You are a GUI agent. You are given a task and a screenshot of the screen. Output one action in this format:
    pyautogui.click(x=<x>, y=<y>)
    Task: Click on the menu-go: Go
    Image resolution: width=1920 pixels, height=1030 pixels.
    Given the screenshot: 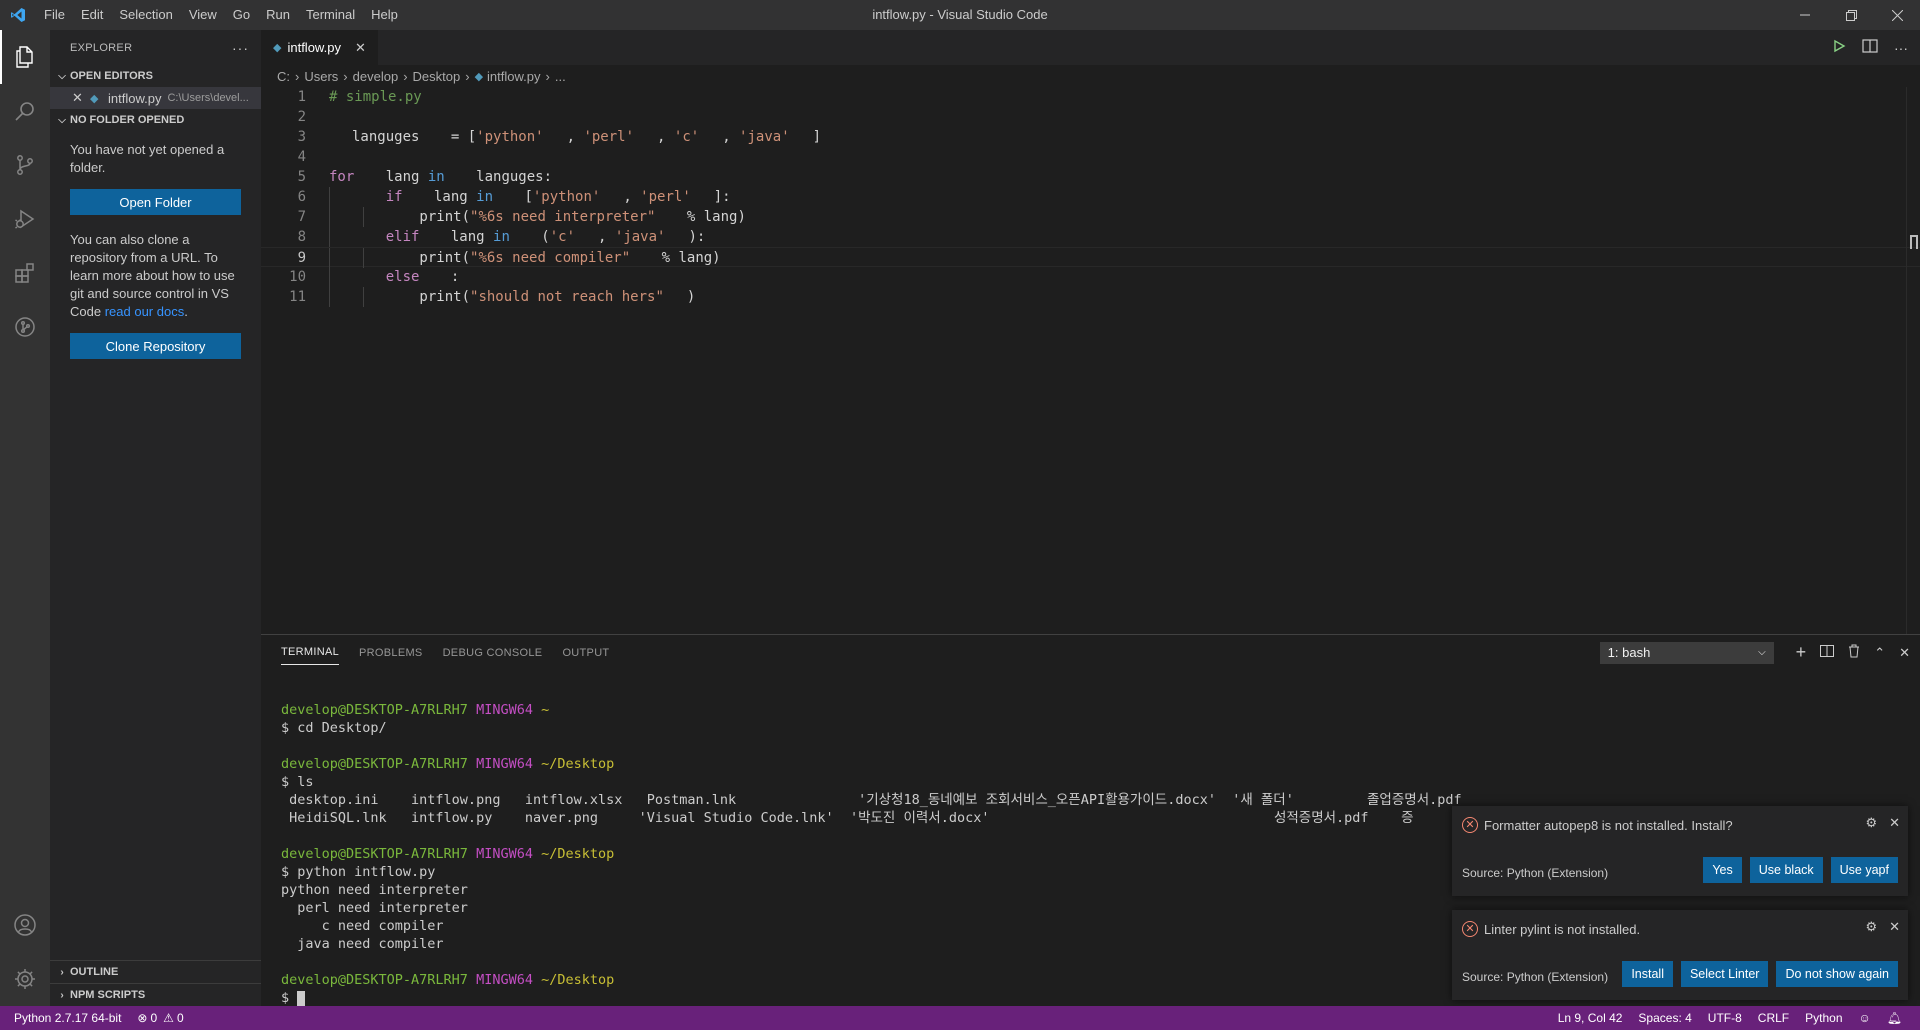 What is the action you would take?
    pyautogui.click(x=241, y=15)
    